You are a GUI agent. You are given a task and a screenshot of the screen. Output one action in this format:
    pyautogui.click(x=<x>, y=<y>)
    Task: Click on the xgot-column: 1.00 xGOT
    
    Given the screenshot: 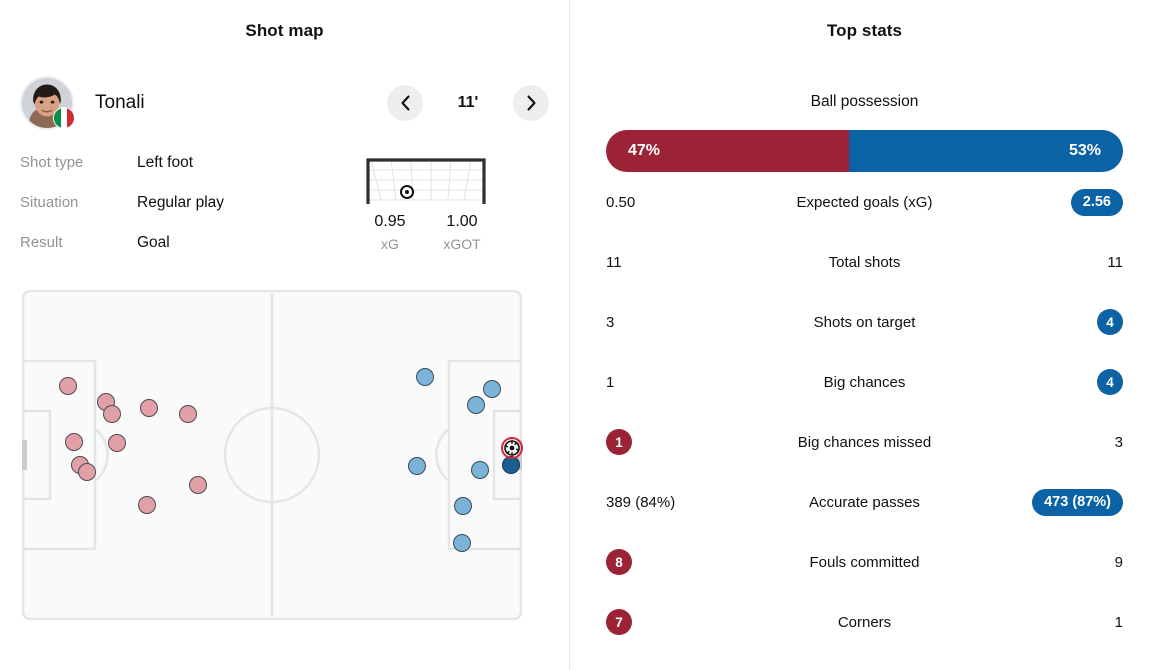 What is the action you would take?
    pyautogui.click(x=462, y=232)
    